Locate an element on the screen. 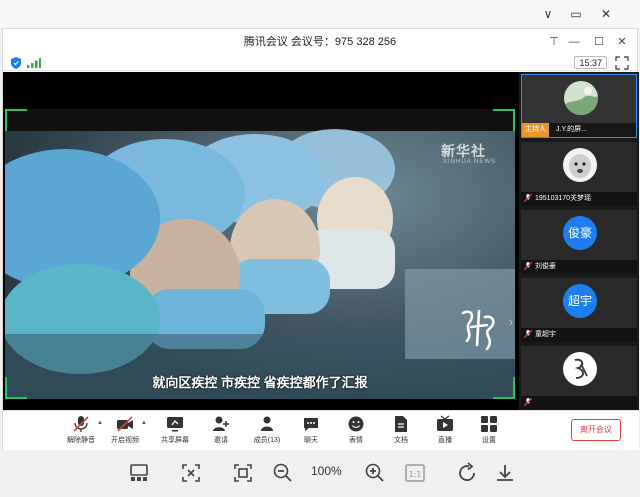 The image size is (640, 497). documents-button: 文档 is located at coordinates (401, 432).